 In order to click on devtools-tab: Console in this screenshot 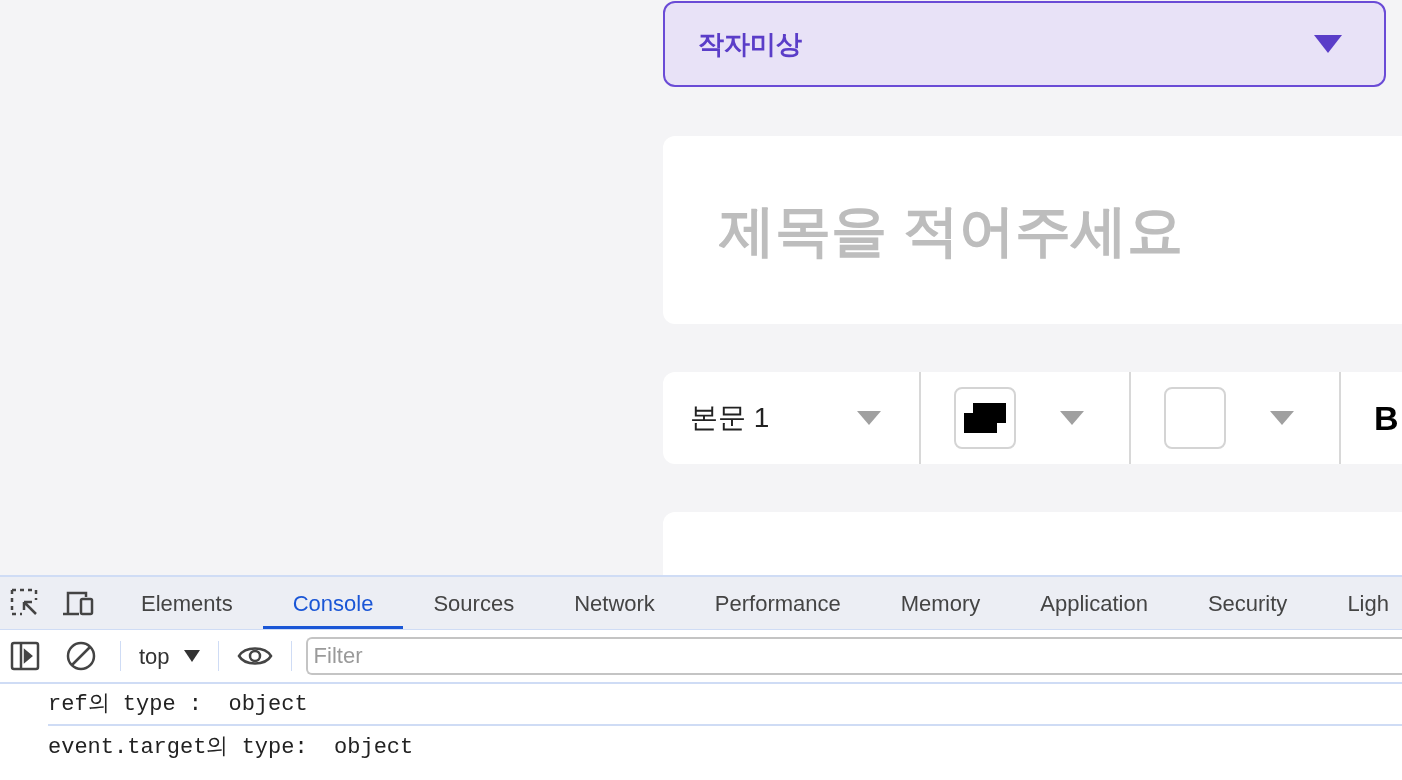, I will do `click(333, 603)`.